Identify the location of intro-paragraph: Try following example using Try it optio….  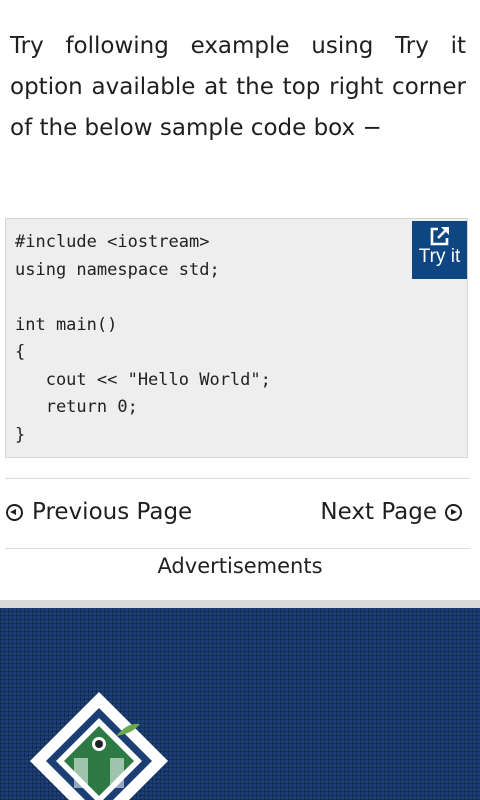
(238, 87).